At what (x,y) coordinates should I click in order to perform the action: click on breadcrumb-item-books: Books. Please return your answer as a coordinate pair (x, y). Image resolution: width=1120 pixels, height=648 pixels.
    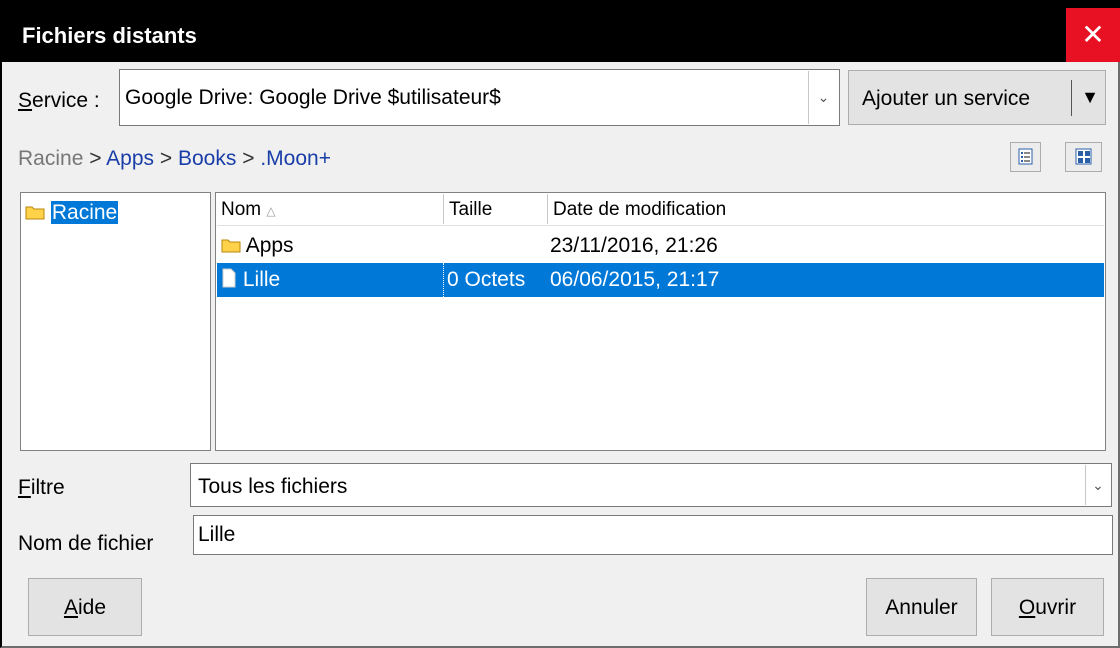
    Looking at the image, I should click on (207, 158).